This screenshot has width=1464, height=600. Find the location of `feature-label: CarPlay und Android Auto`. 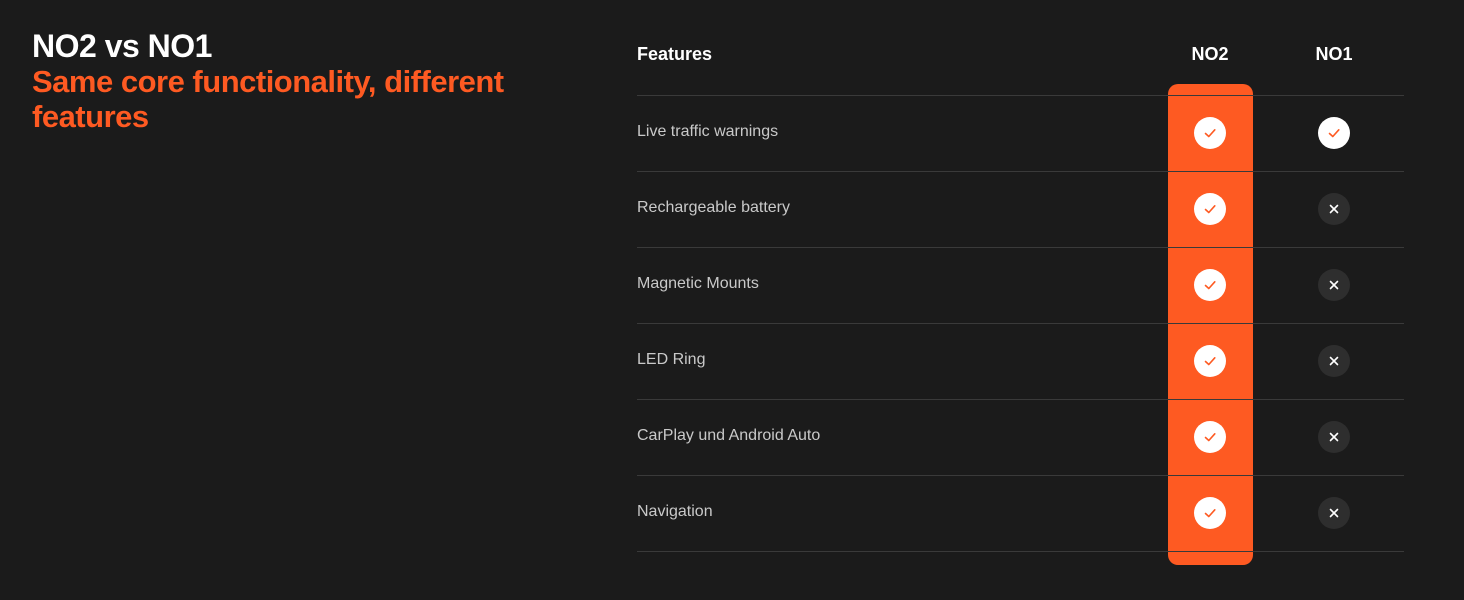

feature-label: CarPlay und Android Auto is located at coordinates (729, 435).